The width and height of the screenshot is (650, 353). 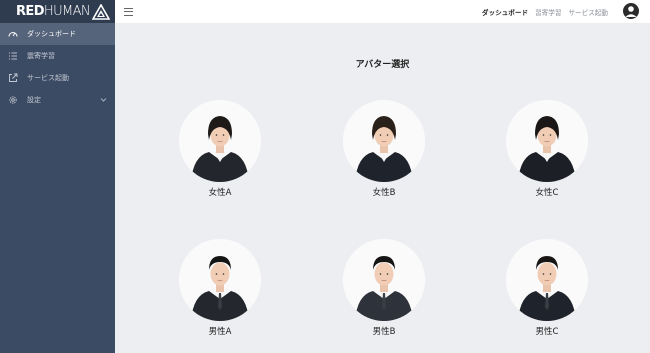 I want to click on avatar-card: 男性C, so click(x=547, y=288).